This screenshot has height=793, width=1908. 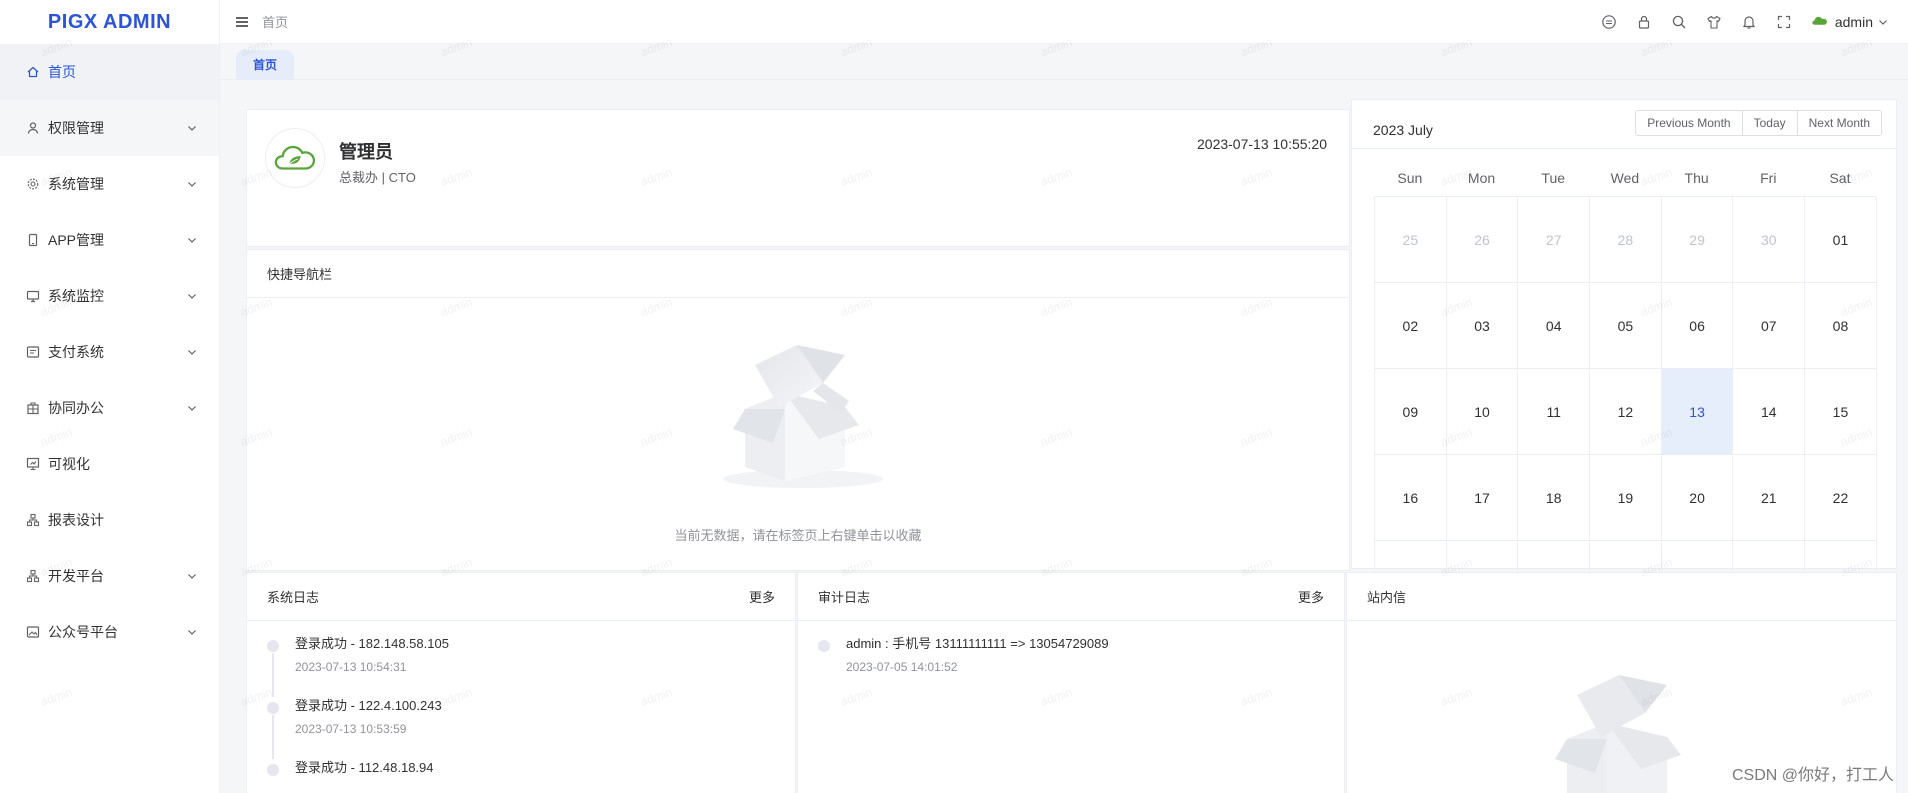 What do you see at coordinates (33, 72) in the screenshot?
I see `home-icon` at bounding box center [33, 72].